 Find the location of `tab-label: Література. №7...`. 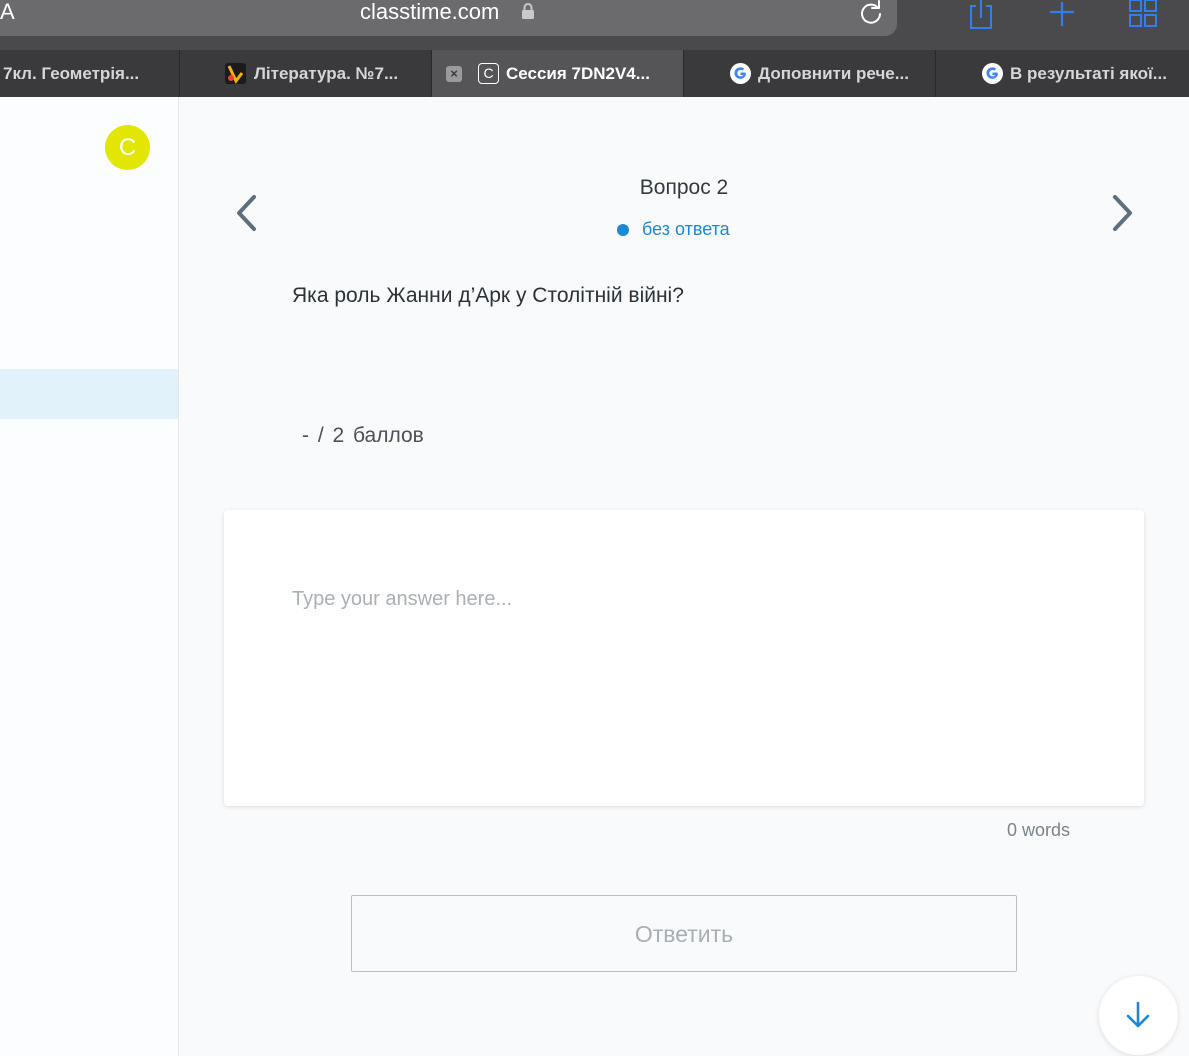

tab-label: Література. №7... is located at coordinates (326, 73).